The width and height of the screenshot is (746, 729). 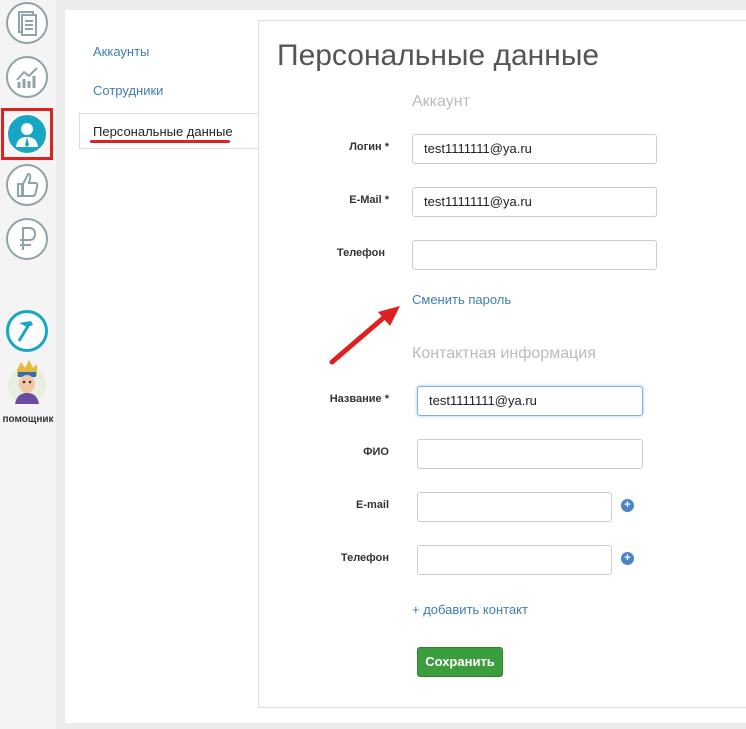 What do you see at coordinates (376, 452) in the screenshot?
I see `fio-label: ФИО` at bounding box center [376, 452].